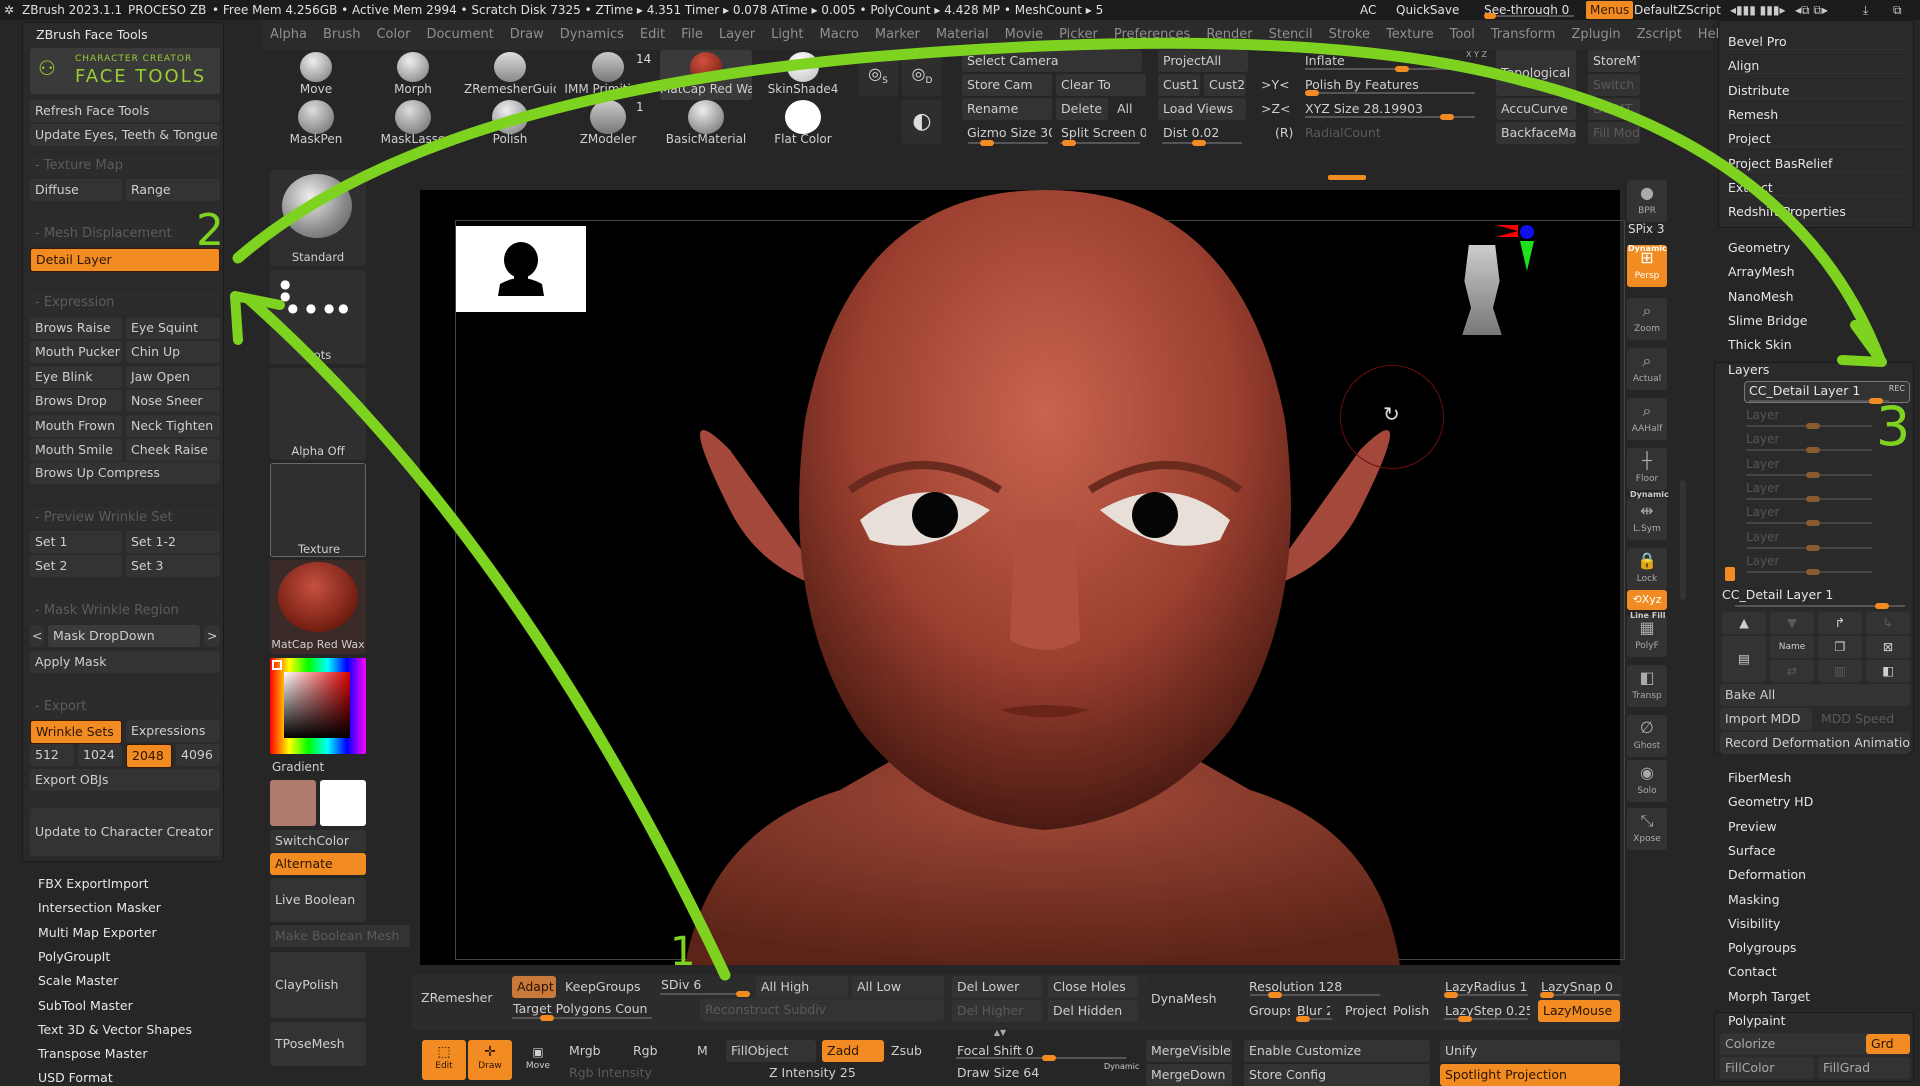 This screenshot has height=1086, width=1920. Describe the element at coordinates (534, 987) in the screenshot. I see `adapt-toggle: Adapt` at that location.